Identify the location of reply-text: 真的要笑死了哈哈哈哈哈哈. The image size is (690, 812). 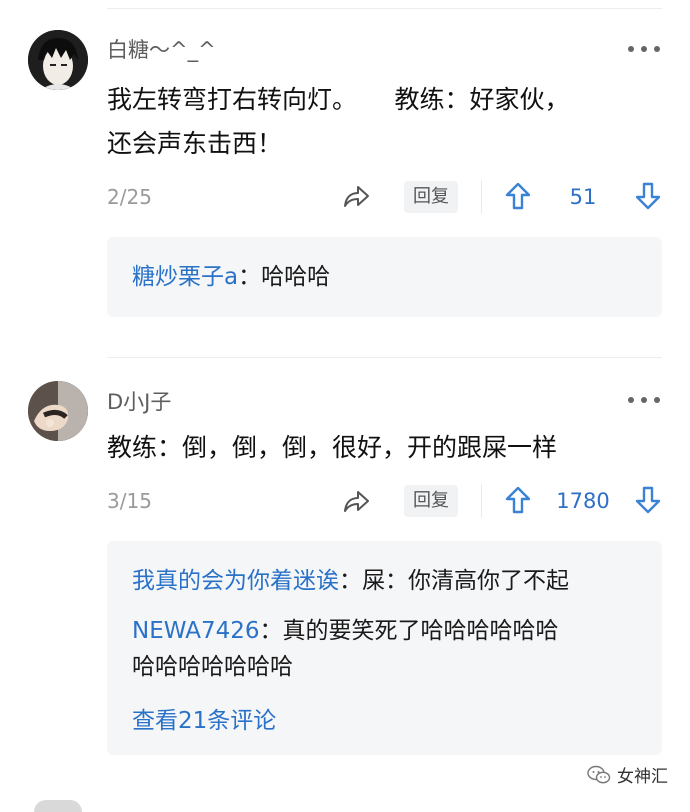
(420, 631).